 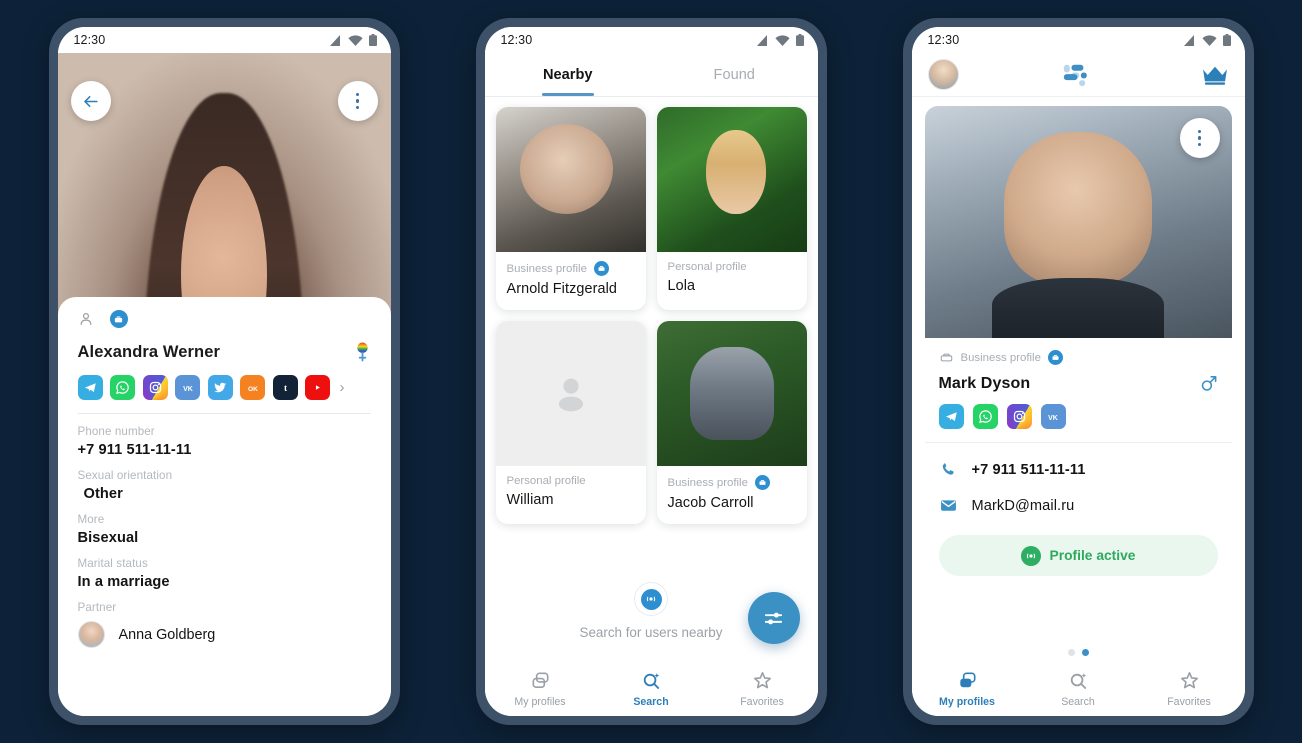 What do you see at coordinates (103, 494) in the screenshot?
I see `field-value: Other` at bounding box center [103, 494].